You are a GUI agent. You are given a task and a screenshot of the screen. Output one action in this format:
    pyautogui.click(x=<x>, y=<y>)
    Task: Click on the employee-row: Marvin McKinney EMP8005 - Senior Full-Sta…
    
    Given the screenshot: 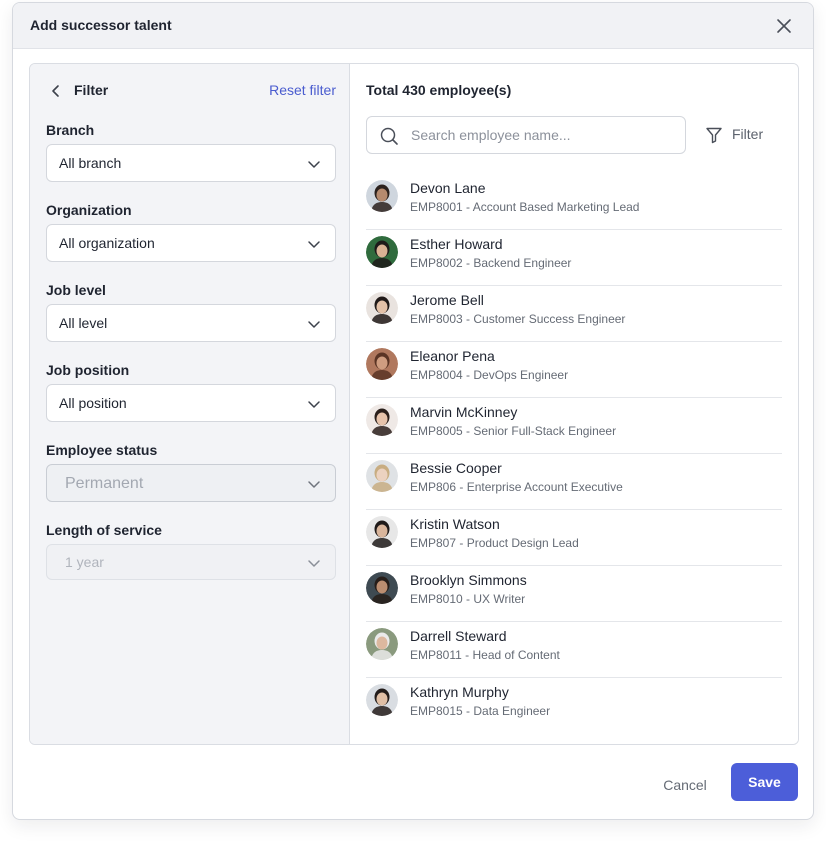 What is the action you would take?
    pyautogui.click(x=574, y=426)
    